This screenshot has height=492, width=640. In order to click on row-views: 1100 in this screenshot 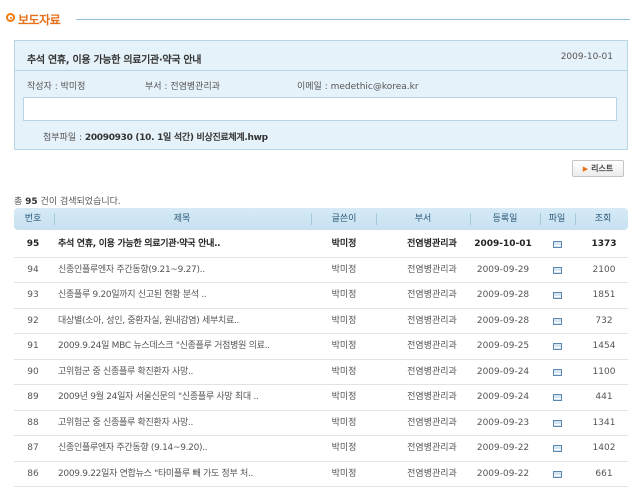, I will do `click(604, 371)`.